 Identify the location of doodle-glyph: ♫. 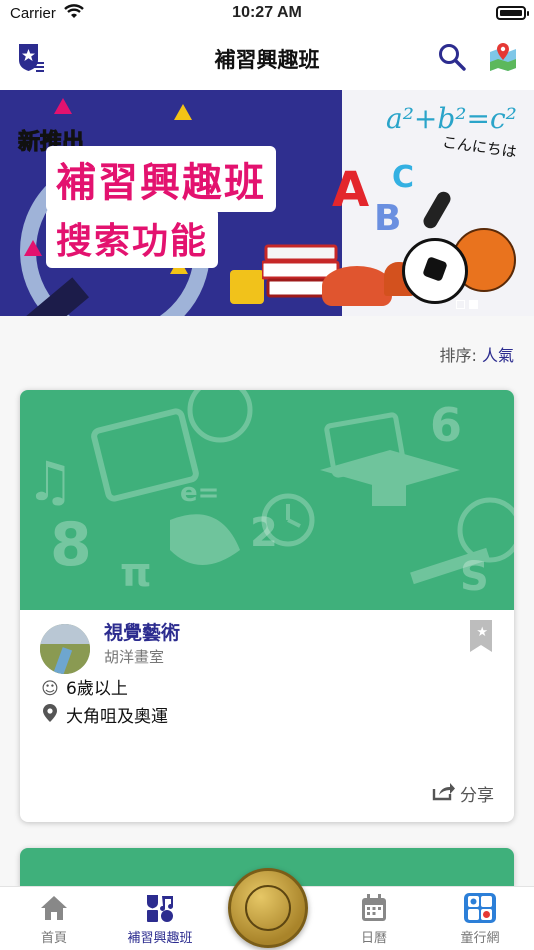
(50, 481).